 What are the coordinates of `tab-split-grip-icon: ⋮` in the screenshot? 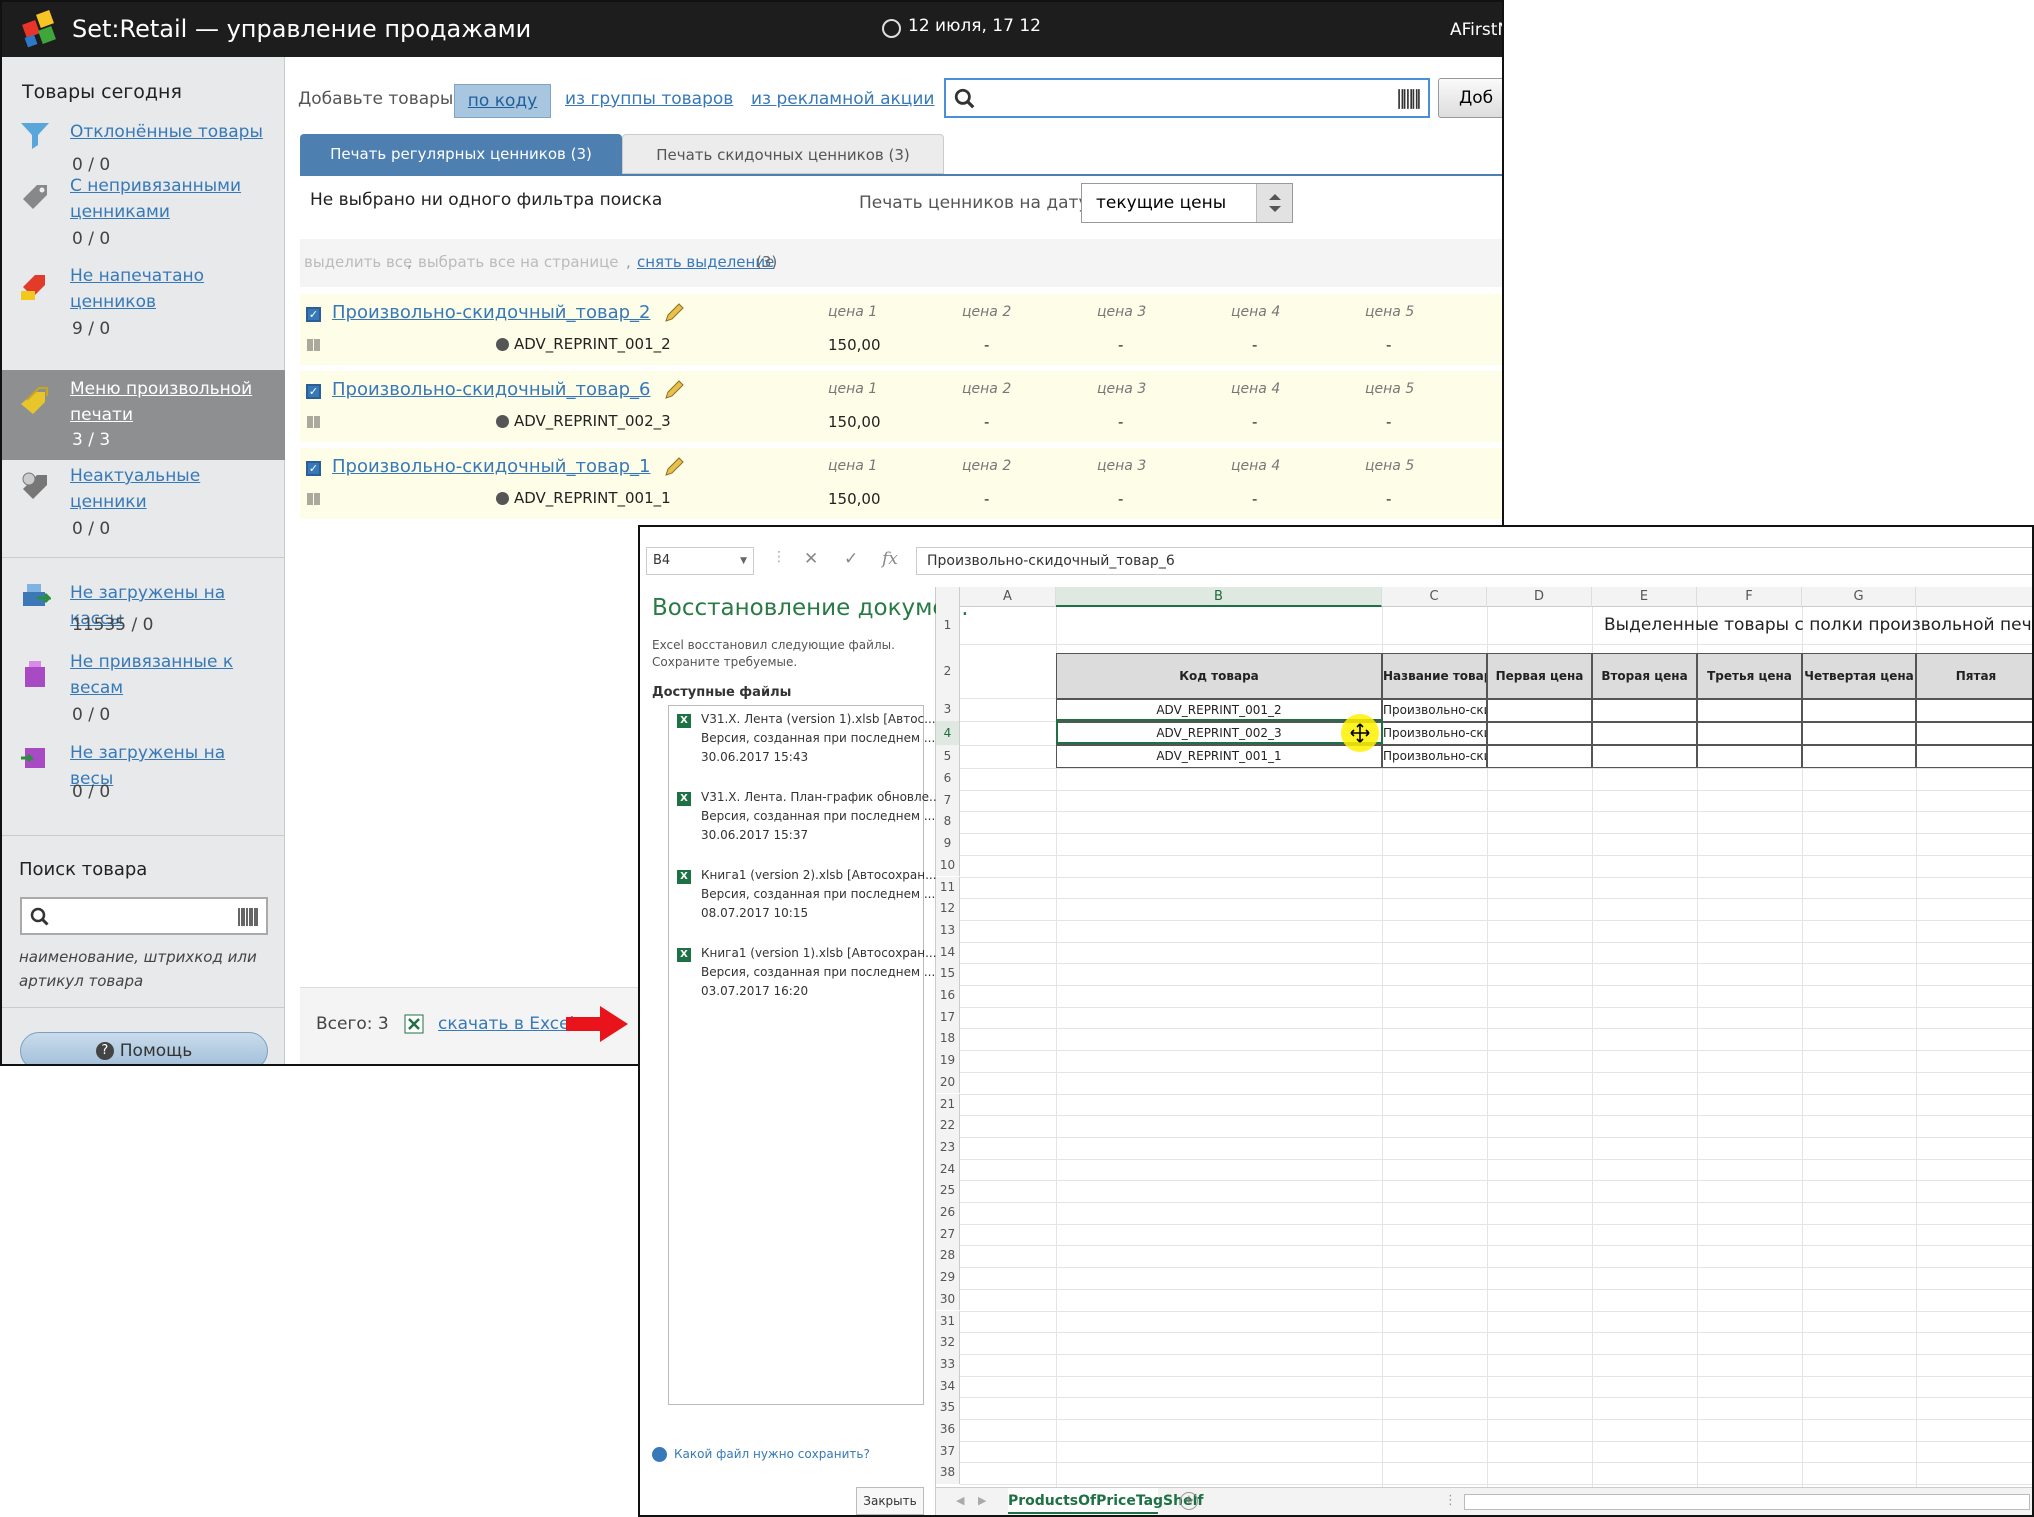 It's located at (1450, 1500).